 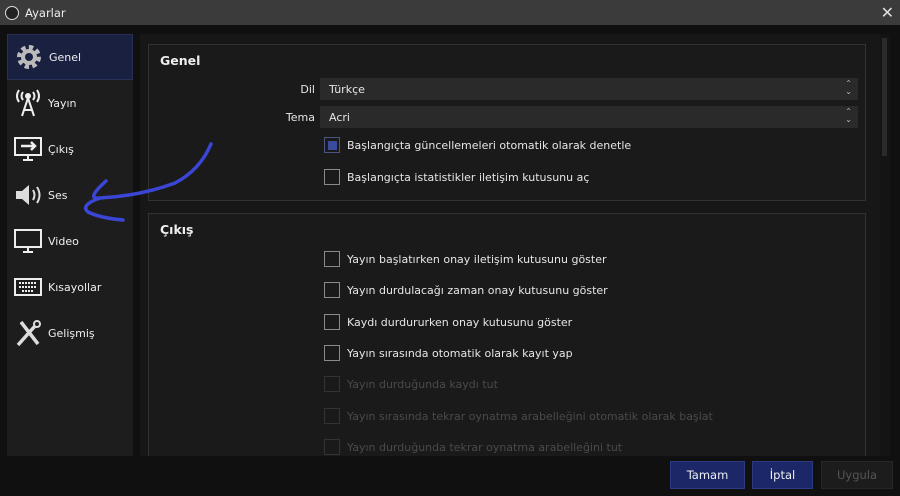 What do you see at coordinates (857, 475) in the screenshot?
I see `apply-button: Uygula` at bounding box center [857, 475].